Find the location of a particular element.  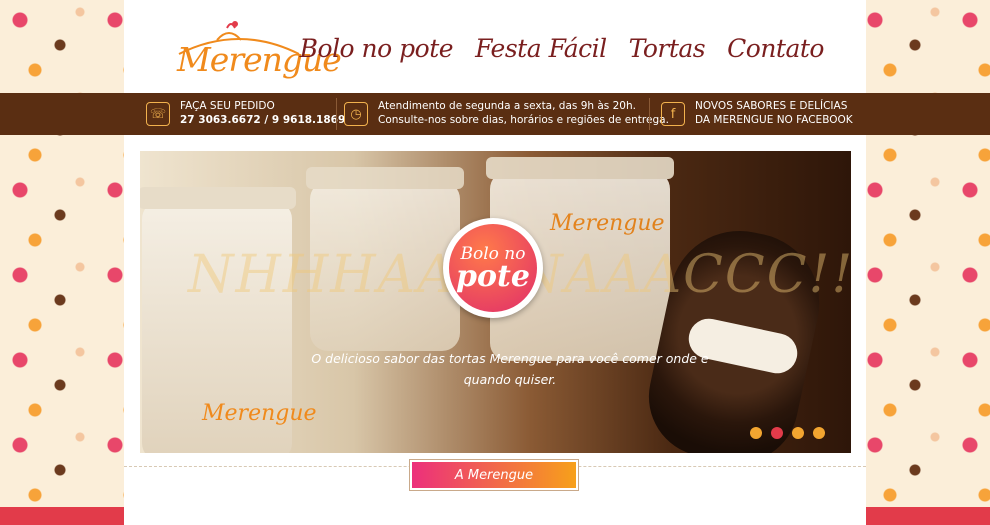

order-title: FAÇA SEU PEDIDO is located at coordinates (227, 106).